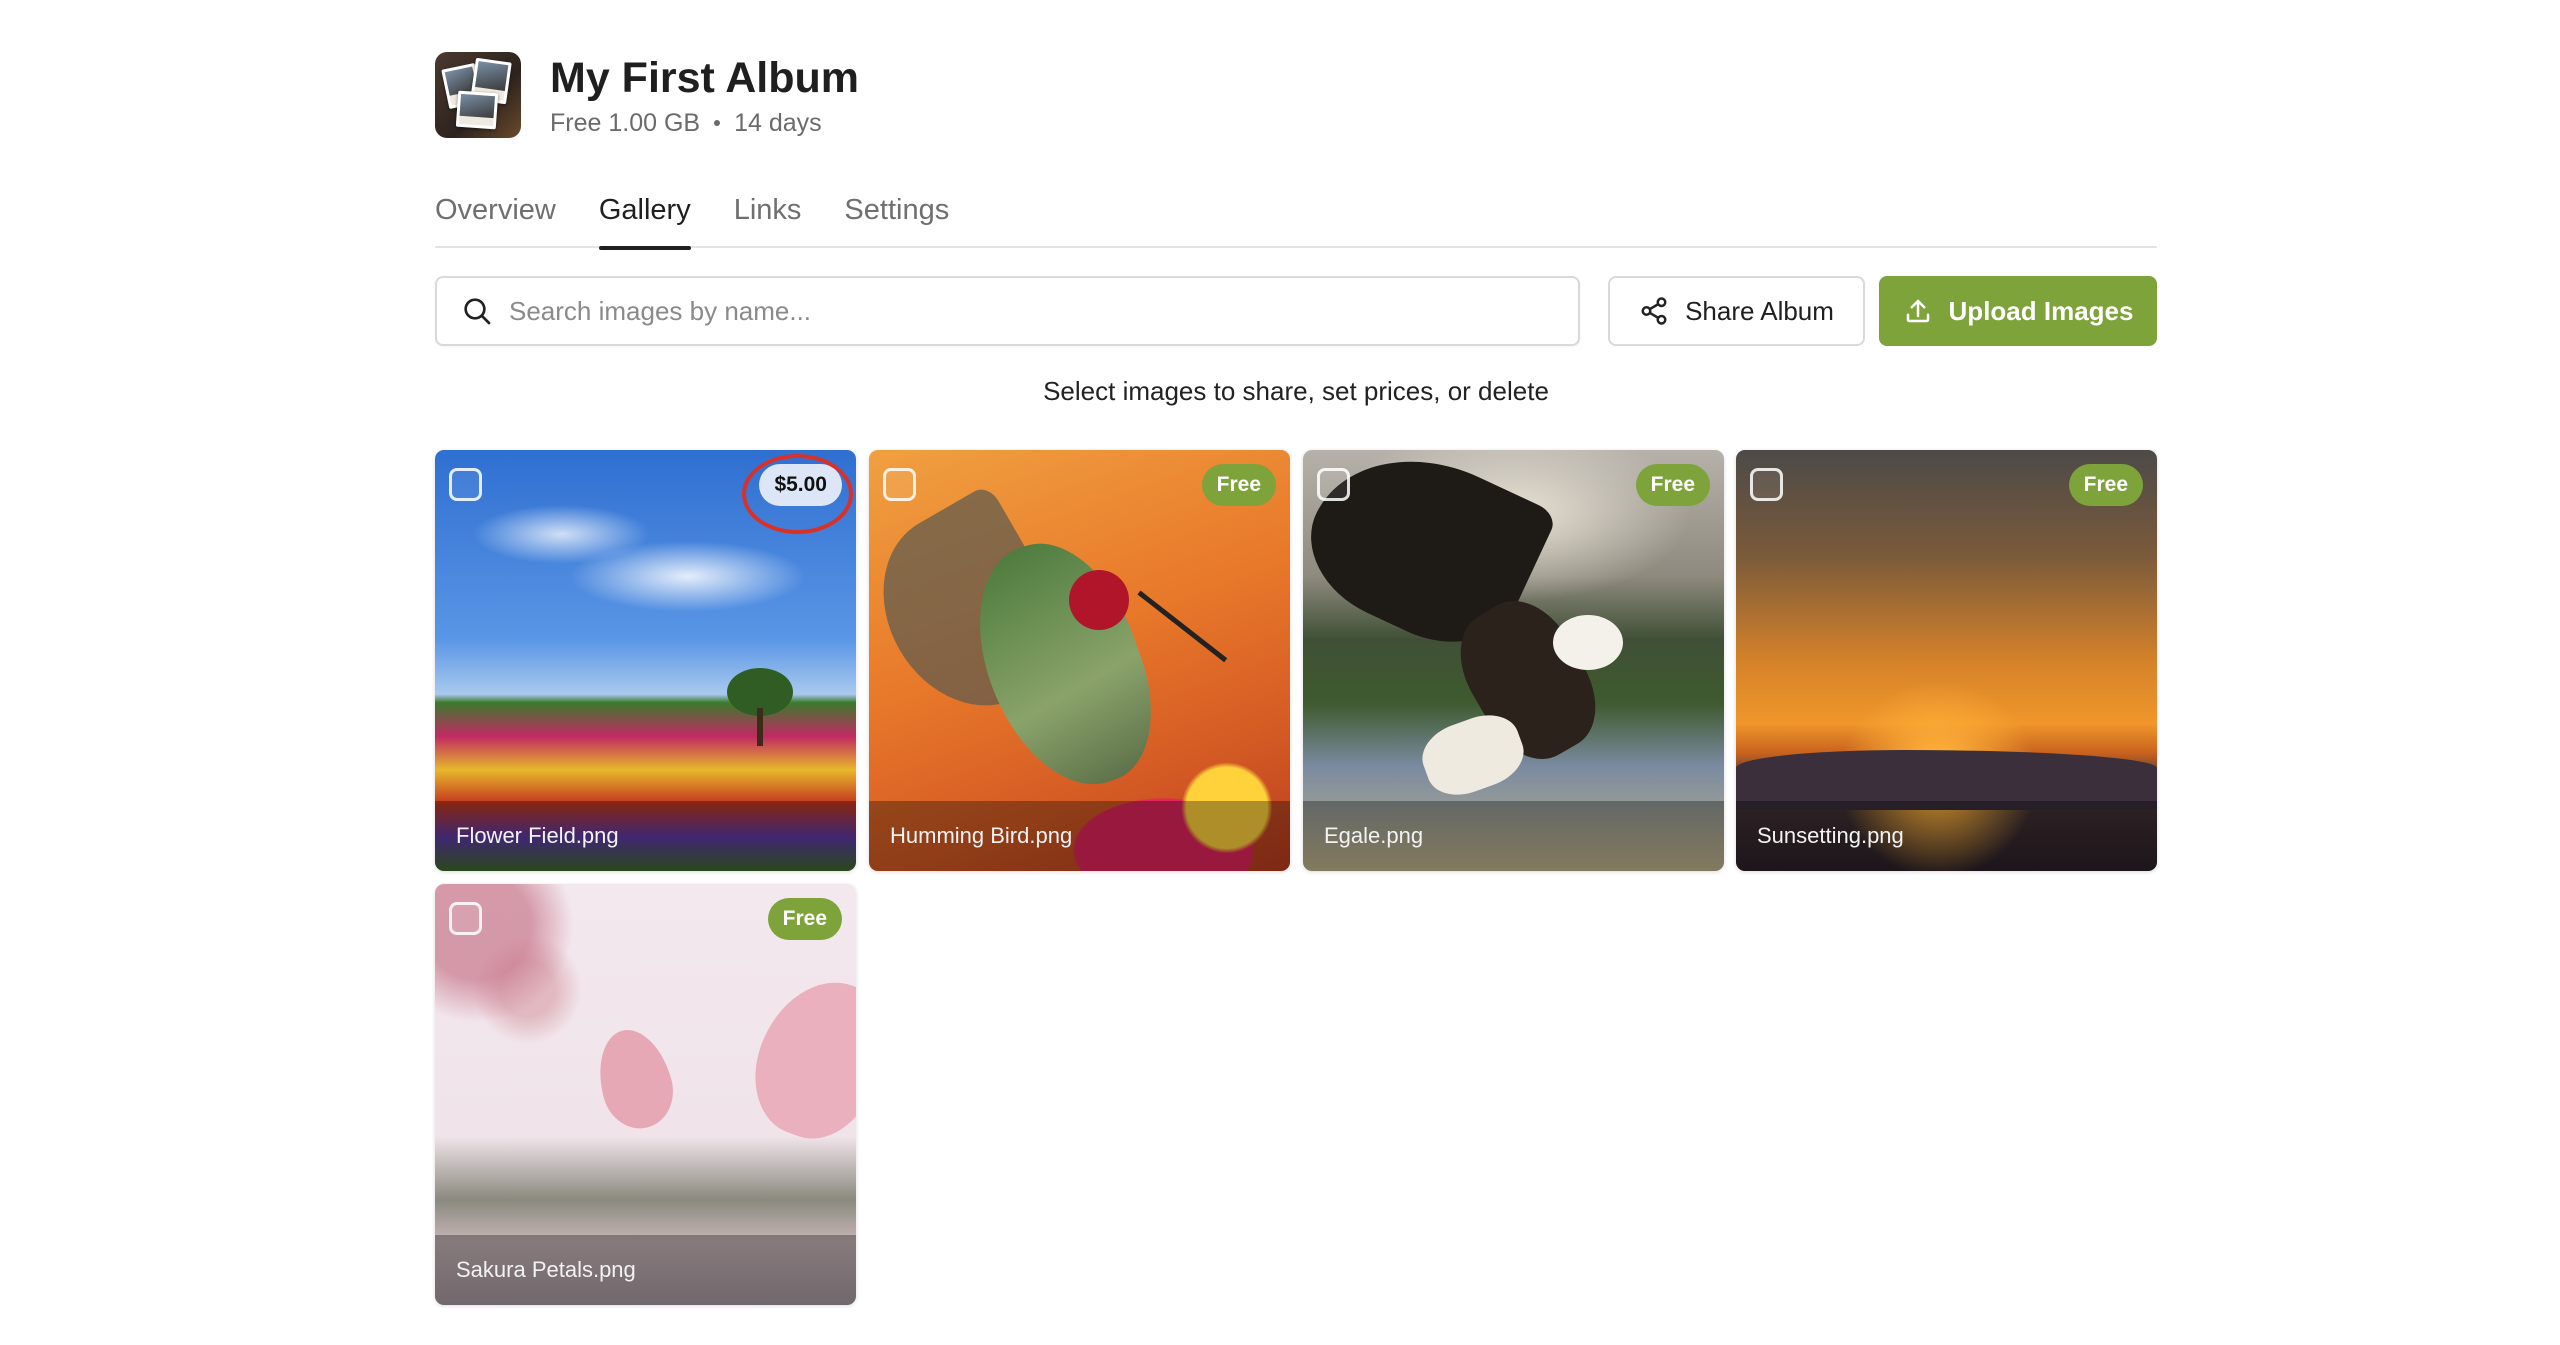 The width and height of the screenshot is (2560, 1345). What do you see at coordinates (625, 122) in the screenshot?
I see `album-plan: Free 1.00 GB` at bounding box center [625, 122].